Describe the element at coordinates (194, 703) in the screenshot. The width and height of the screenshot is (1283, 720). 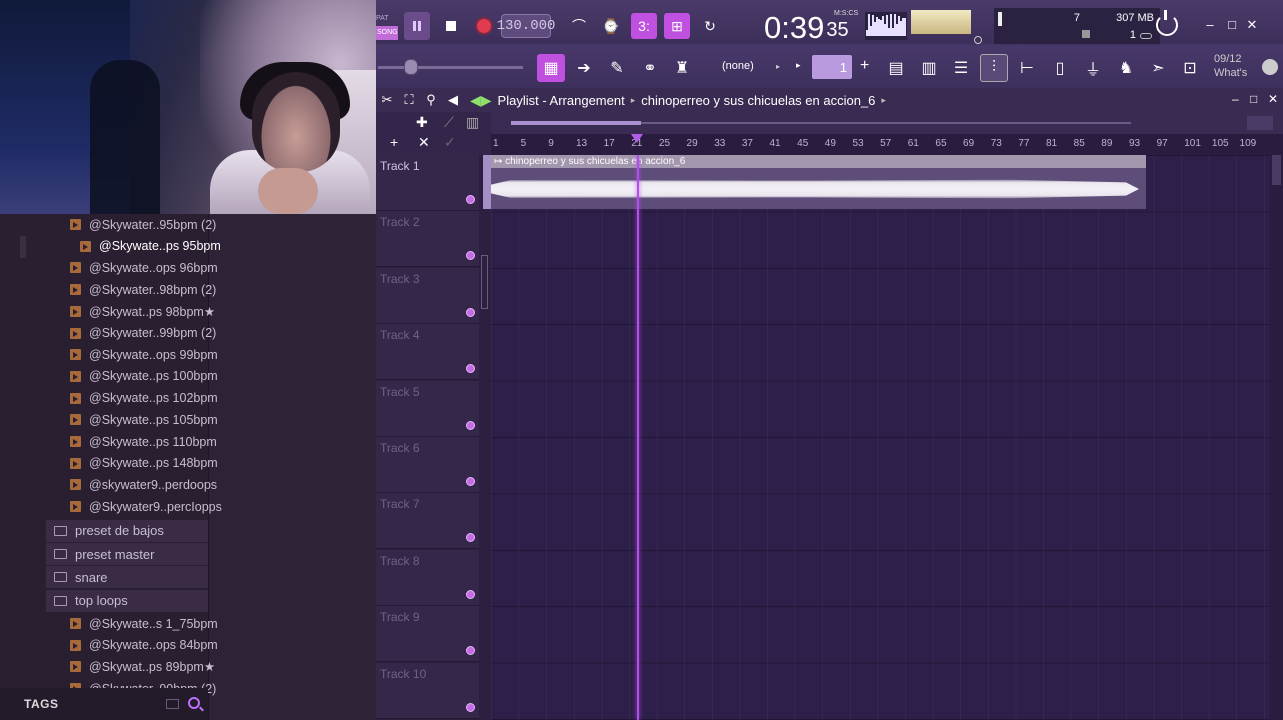
I see `search-icon` at that location.